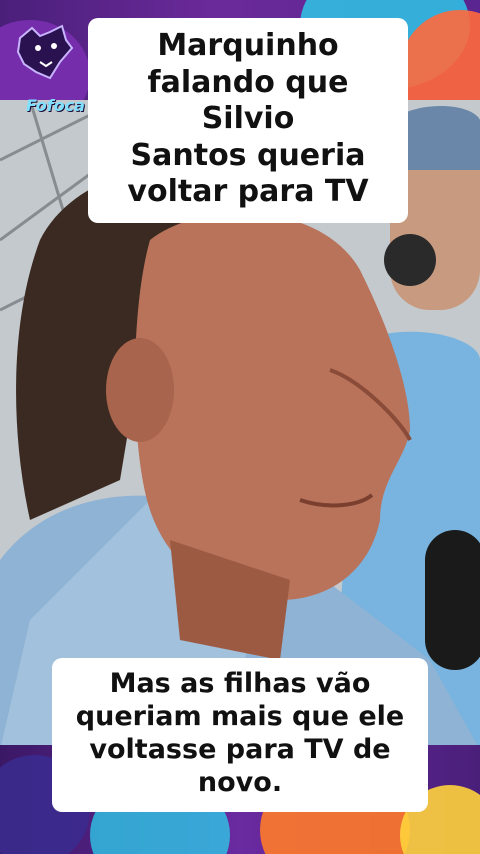 The height and width of the screenshot is (854, 480). Describe the element at coordinates (240, 749) in the screenshot. I see `bottom-caption-line: voltasse para TV de` at that location.